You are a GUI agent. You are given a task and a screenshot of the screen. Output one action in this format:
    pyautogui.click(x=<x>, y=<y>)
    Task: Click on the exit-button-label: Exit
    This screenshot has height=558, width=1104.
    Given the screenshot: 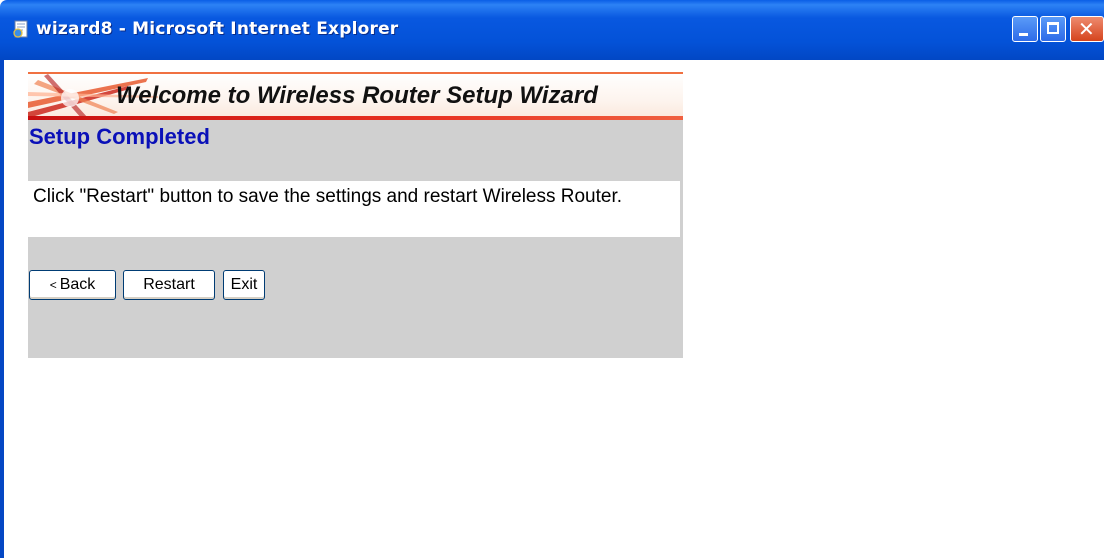 What is the action you would take?
    pyautogui.click(x=244, y=284)
    